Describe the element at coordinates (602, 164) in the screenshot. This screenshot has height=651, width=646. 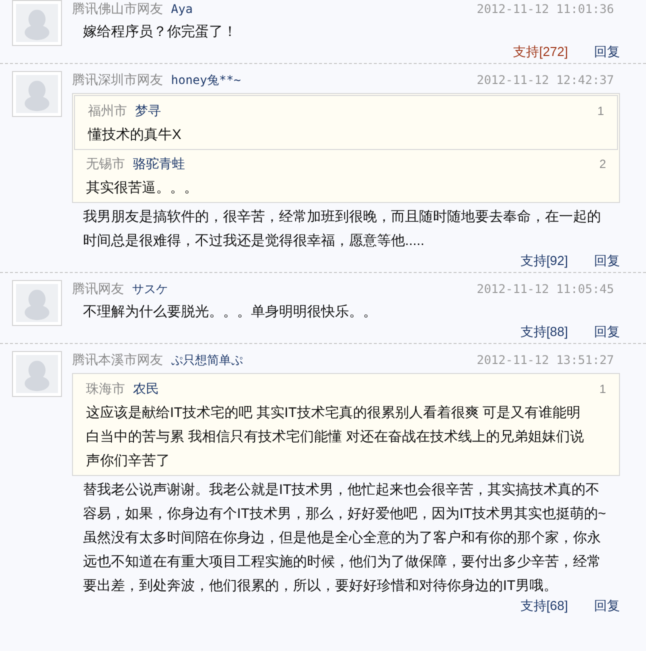
I see `floor-number: 2` at that location.